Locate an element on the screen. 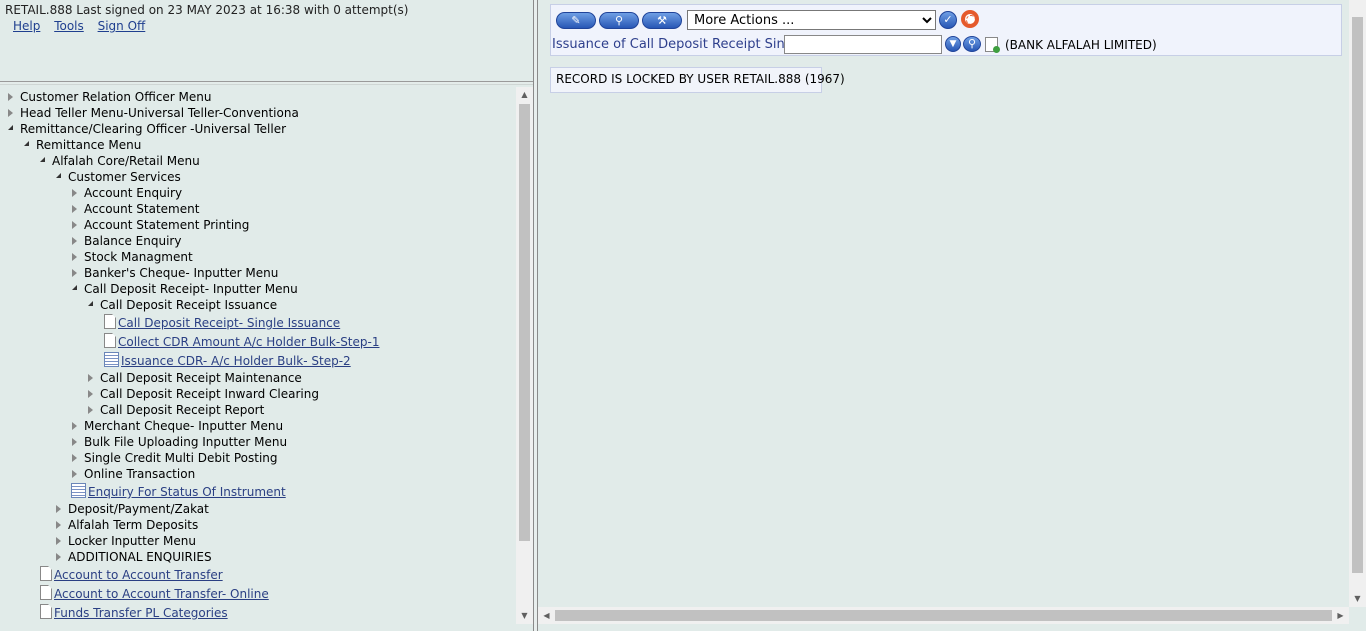 This screenshot has width=1366, height=631. tree-node: Customer Relation Officer Menu is located at coordinates (110, 97).